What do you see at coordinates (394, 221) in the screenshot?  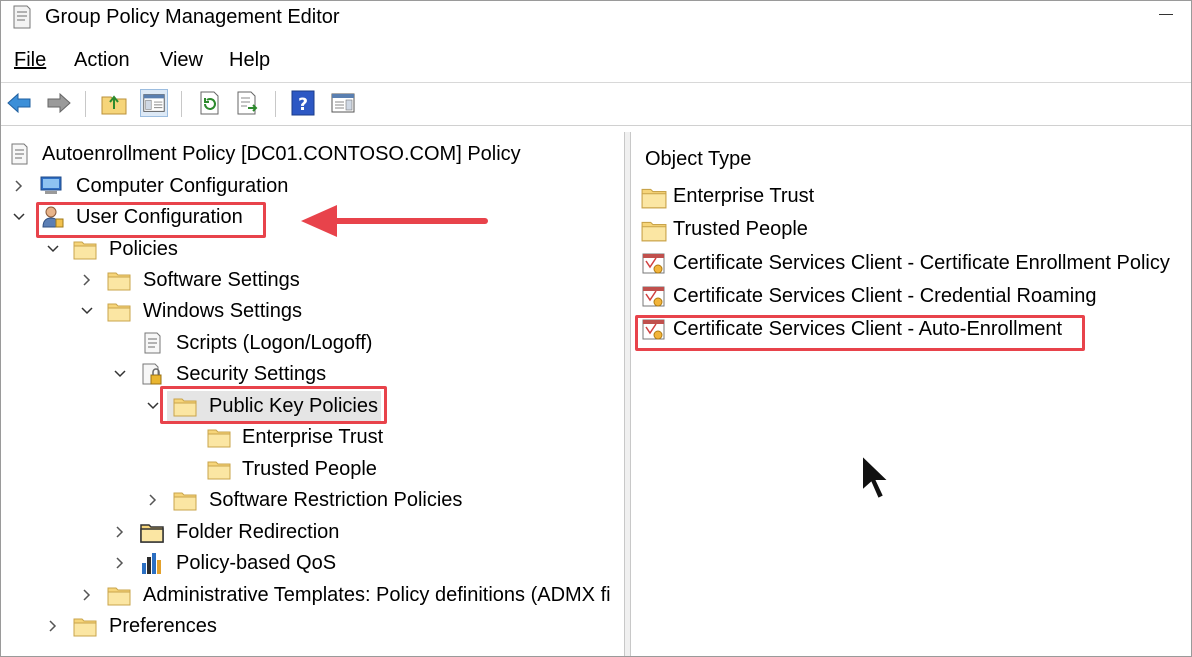 I see `annotation-arrow-icon` at bounding box center [394, 221].